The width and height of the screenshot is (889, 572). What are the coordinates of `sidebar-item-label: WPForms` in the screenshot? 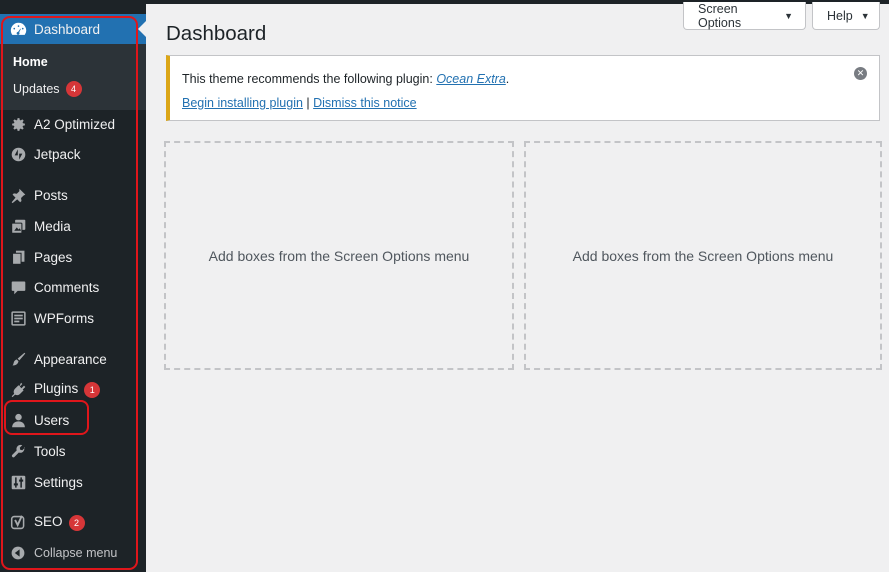 It's located at (64, 318).